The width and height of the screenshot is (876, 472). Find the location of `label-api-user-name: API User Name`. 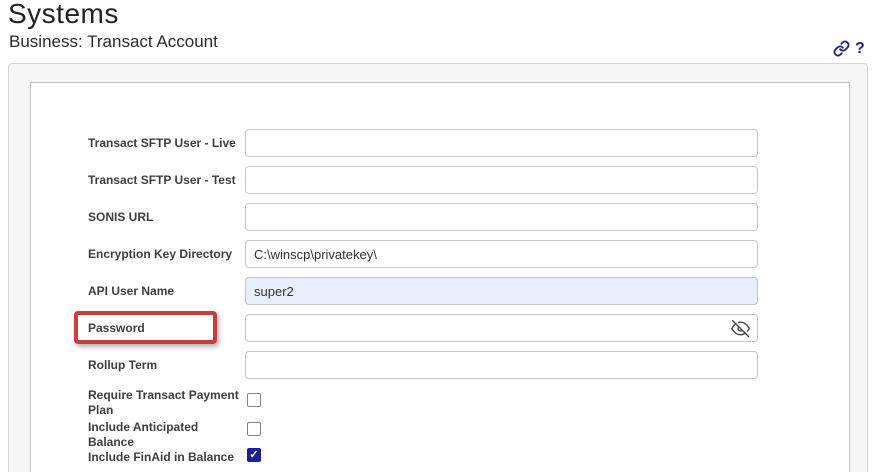

label-api-user-name: API User Name is located at coordinates (131, 291).